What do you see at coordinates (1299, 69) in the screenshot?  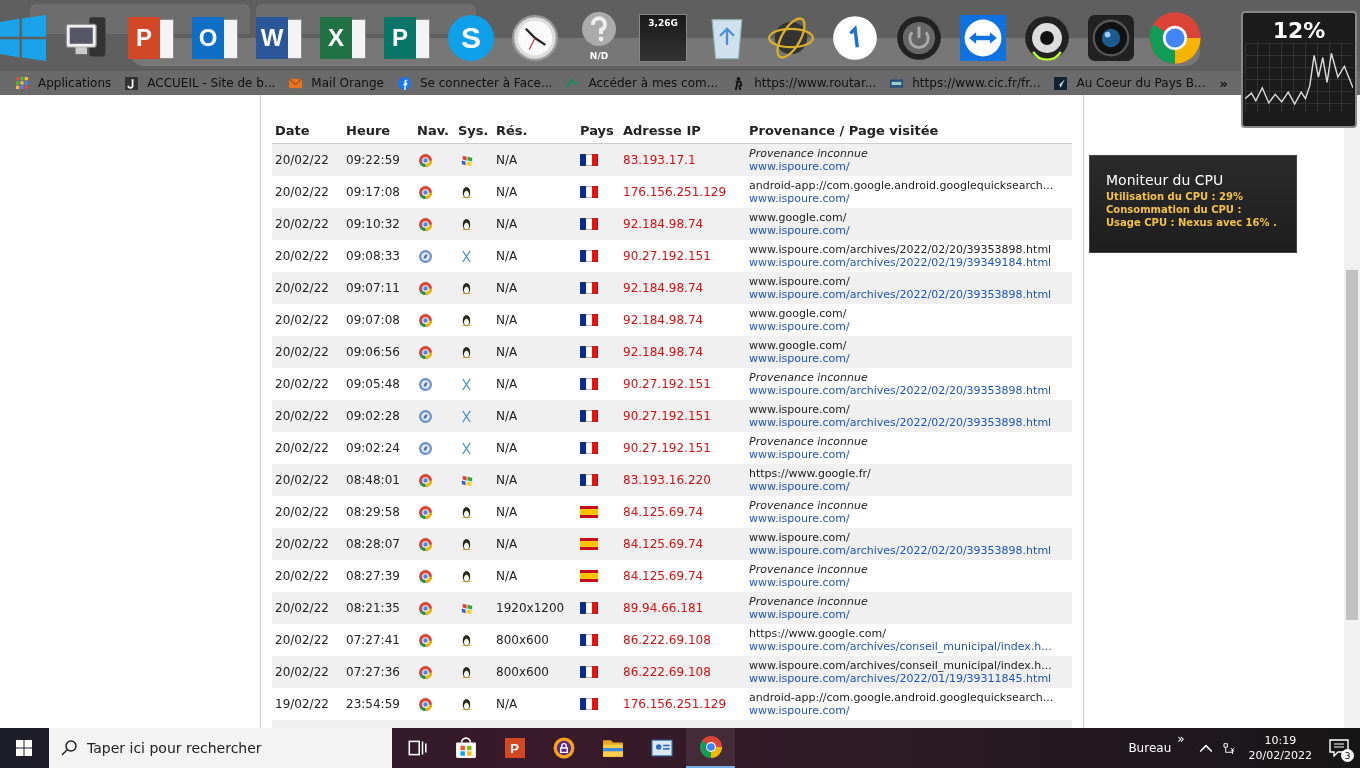 I see `cpu-meter-gadget: 12%` at bounding box center [1299, 69].